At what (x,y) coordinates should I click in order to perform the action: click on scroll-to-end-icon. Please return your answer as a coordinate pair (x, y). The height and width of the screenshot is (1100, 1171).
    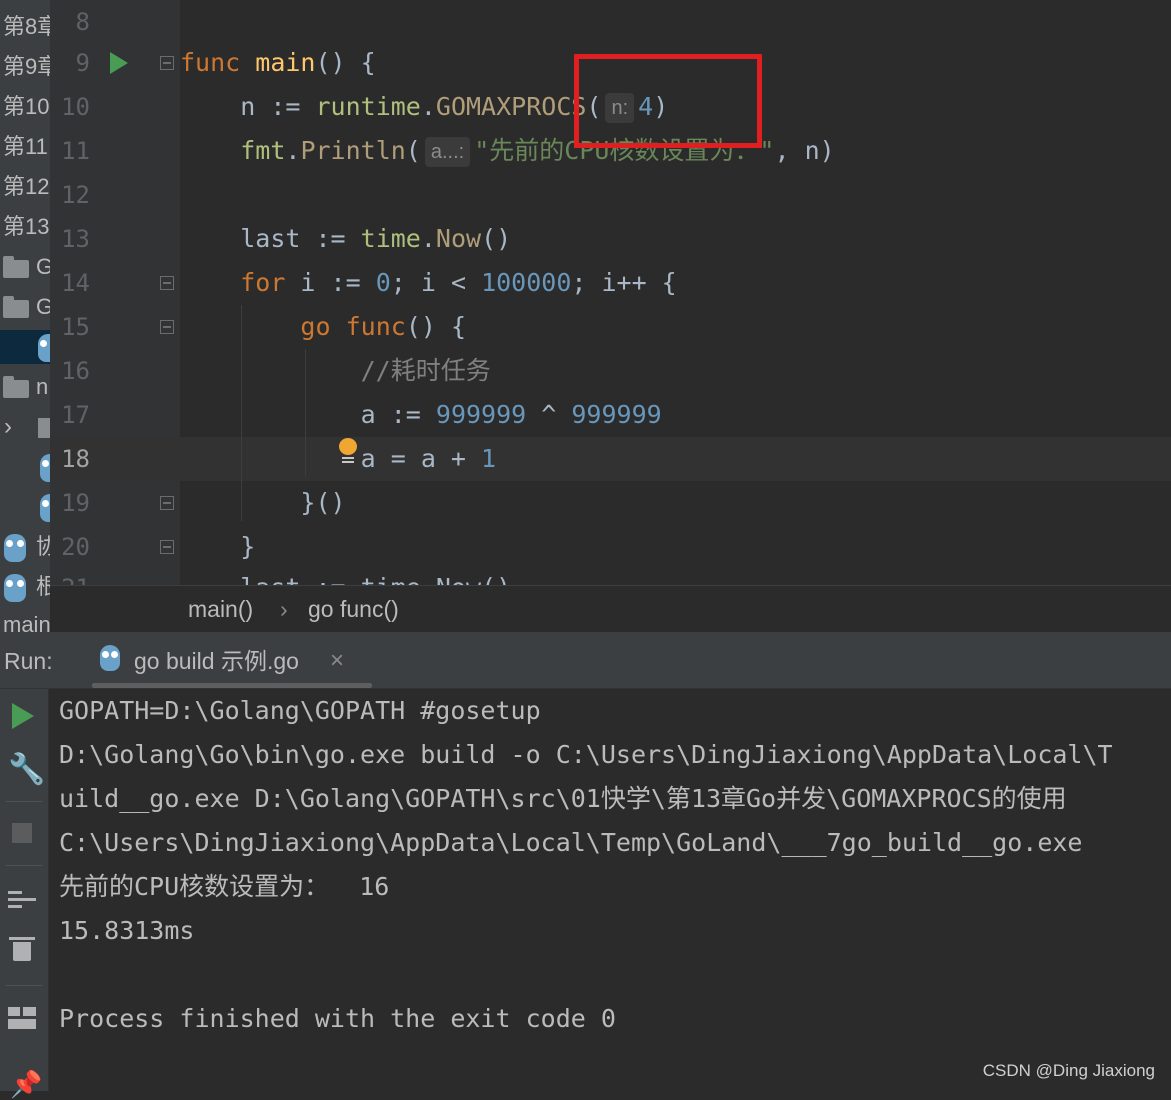
    Looking at the image, I should click on (23, 900).